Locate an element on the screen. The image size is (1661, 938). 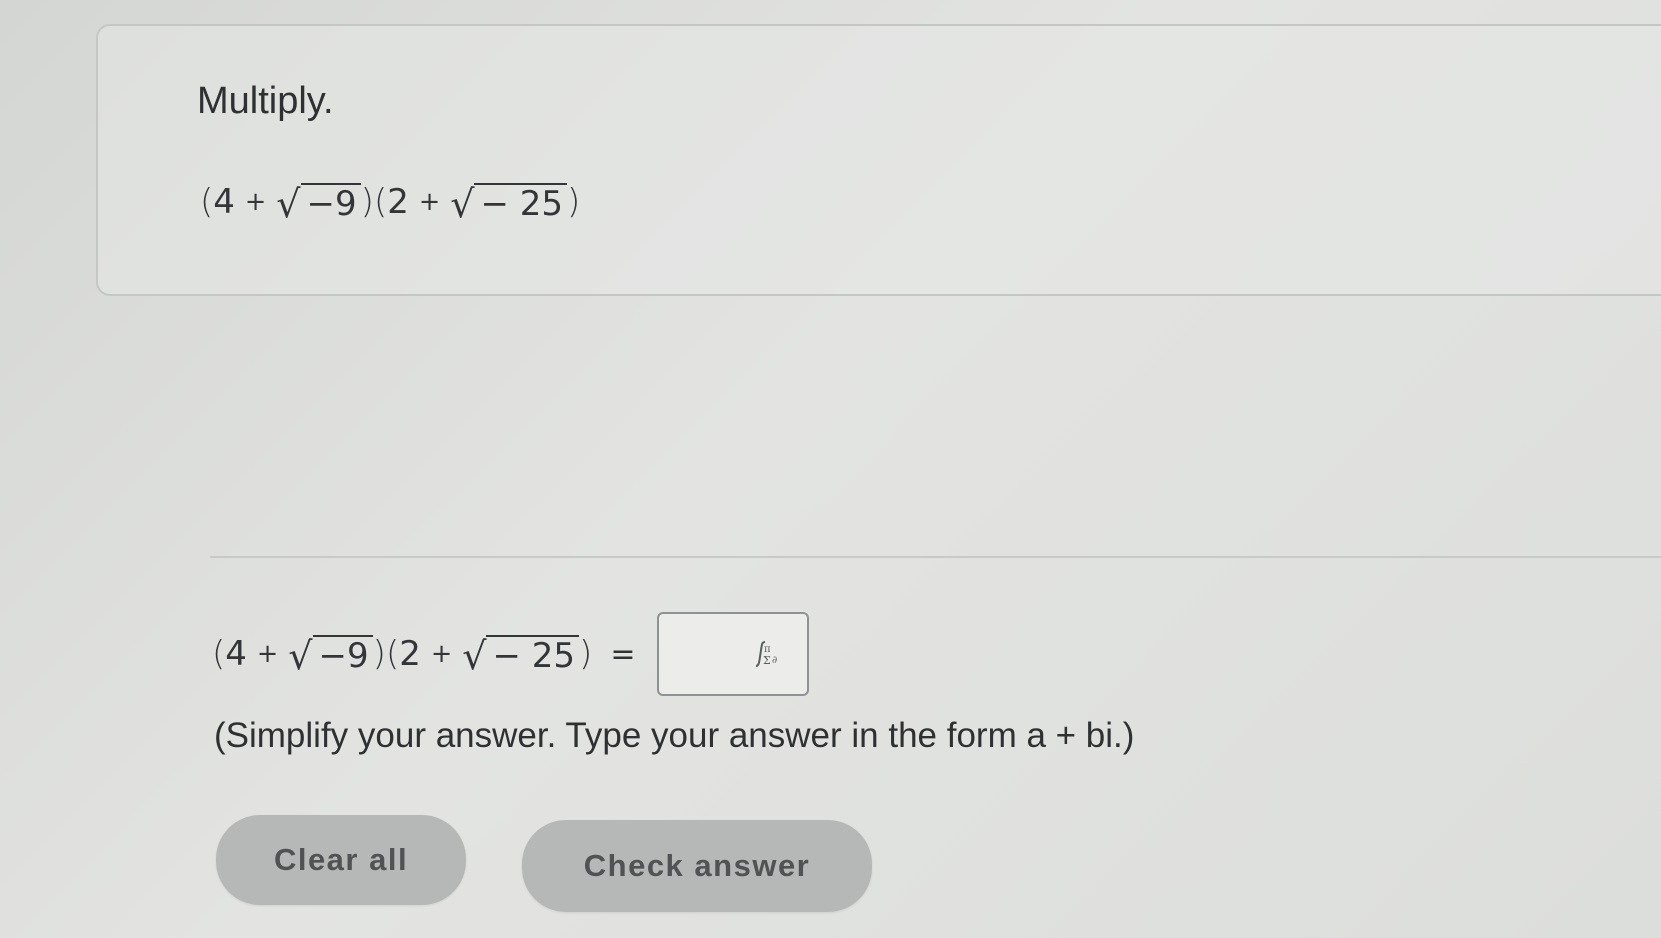
question-expression: ( 4 + √ −9 ) ( 2 + √ − 25 ) is located at coordinates (390, 203).